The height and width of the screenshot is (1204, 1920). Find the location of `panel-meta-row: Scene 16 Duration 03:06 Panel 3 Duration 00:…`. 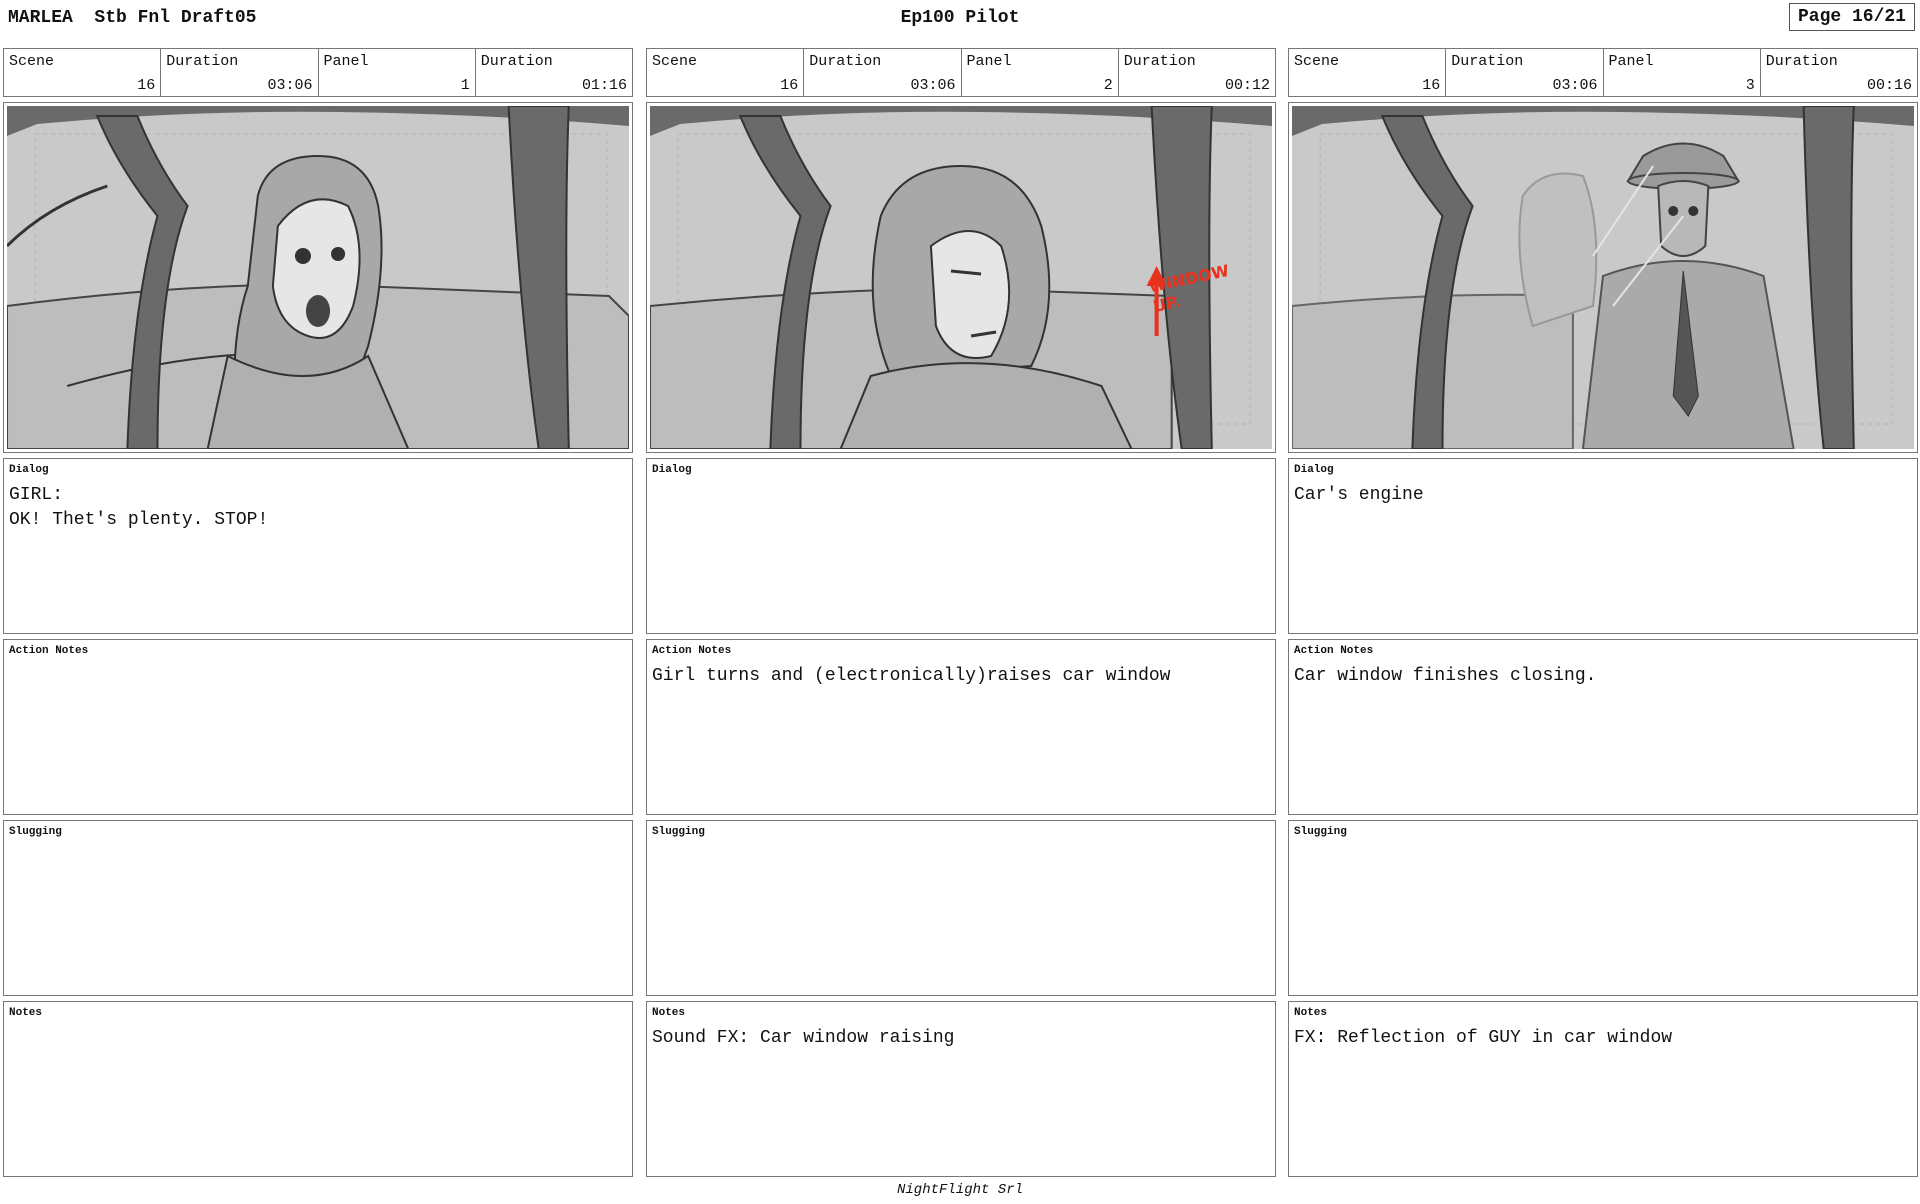

panel-meta-row: Scene 16 Duration 03:06 Panel 3 Duration 00:… is located at coordinates (1603, 72).